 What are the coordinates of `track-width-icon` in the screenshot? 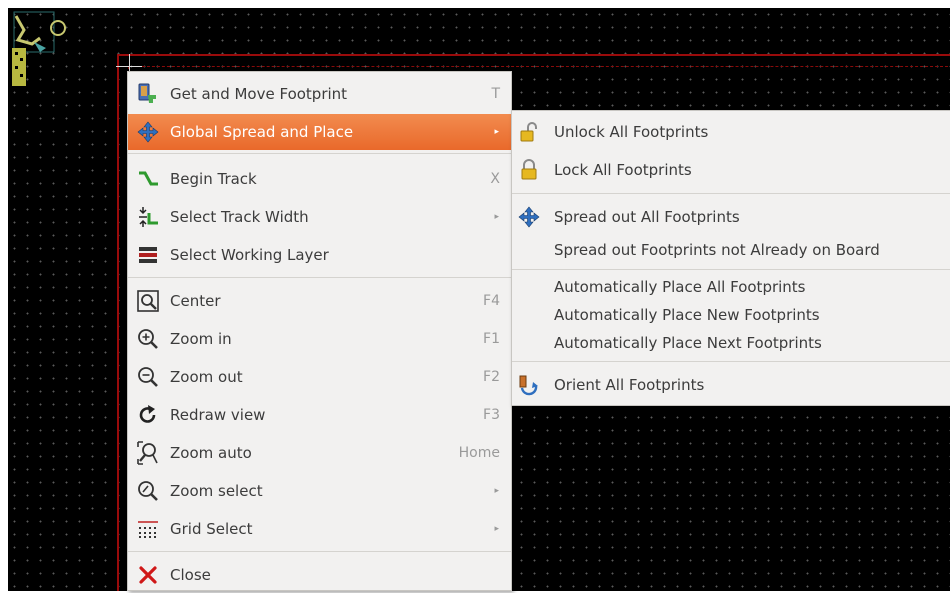 It's located at (148, 217).